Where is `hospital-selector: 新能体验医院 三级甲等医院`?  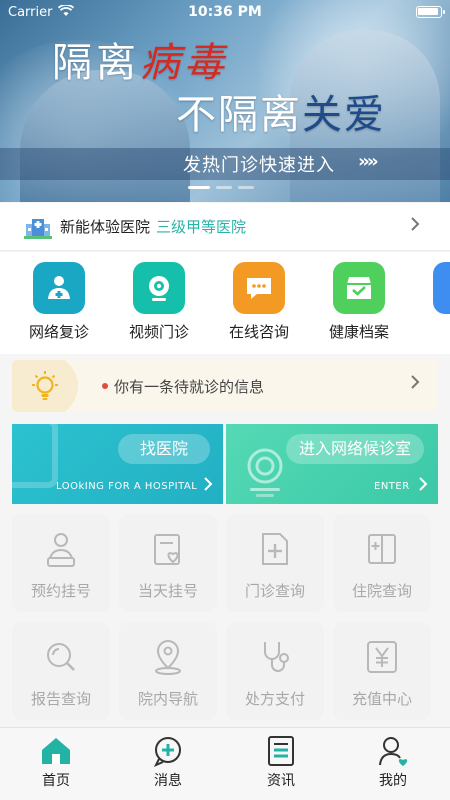 hospital-selector: 新能体验医院 三级甲等医院 is located at coordinates (225, 227).